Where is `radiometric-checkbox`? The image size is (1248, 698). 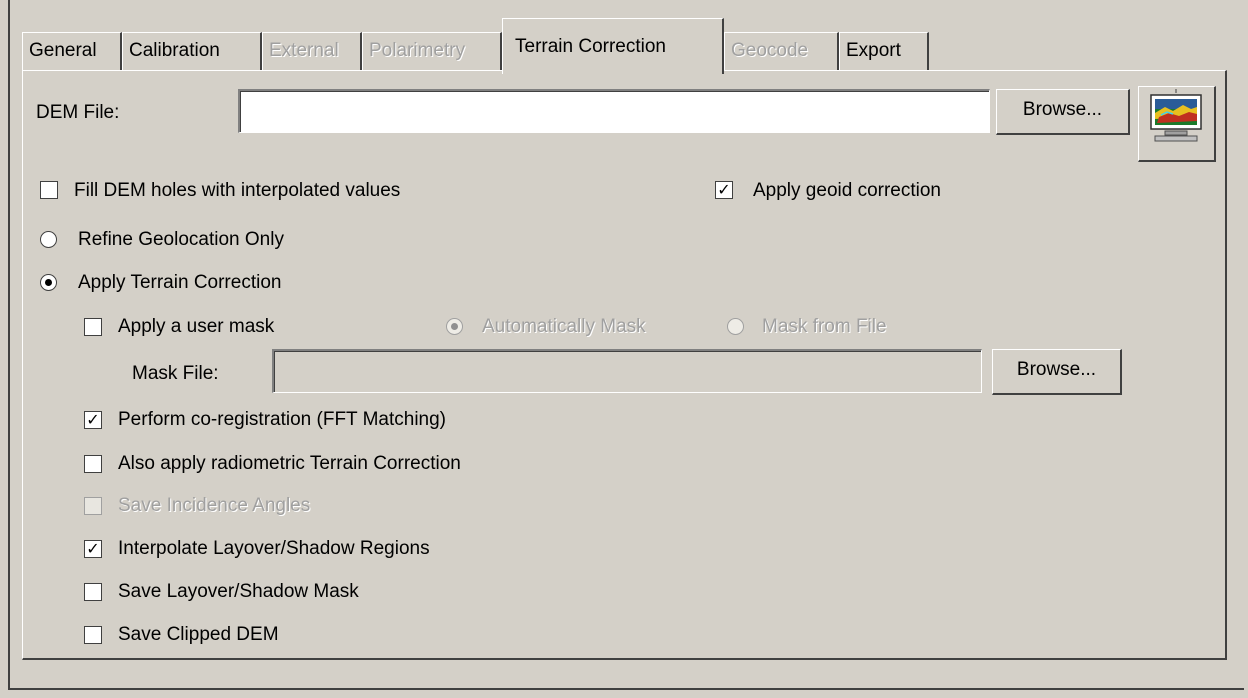 radiometric-checkbox is located at coordinates (93, 464).